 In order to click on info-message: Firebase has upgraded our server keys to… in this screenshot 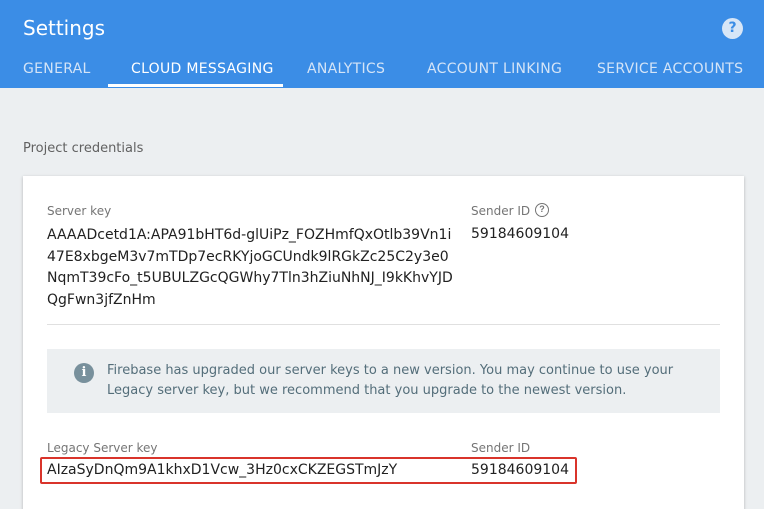, I will do `click(390, 380)`.